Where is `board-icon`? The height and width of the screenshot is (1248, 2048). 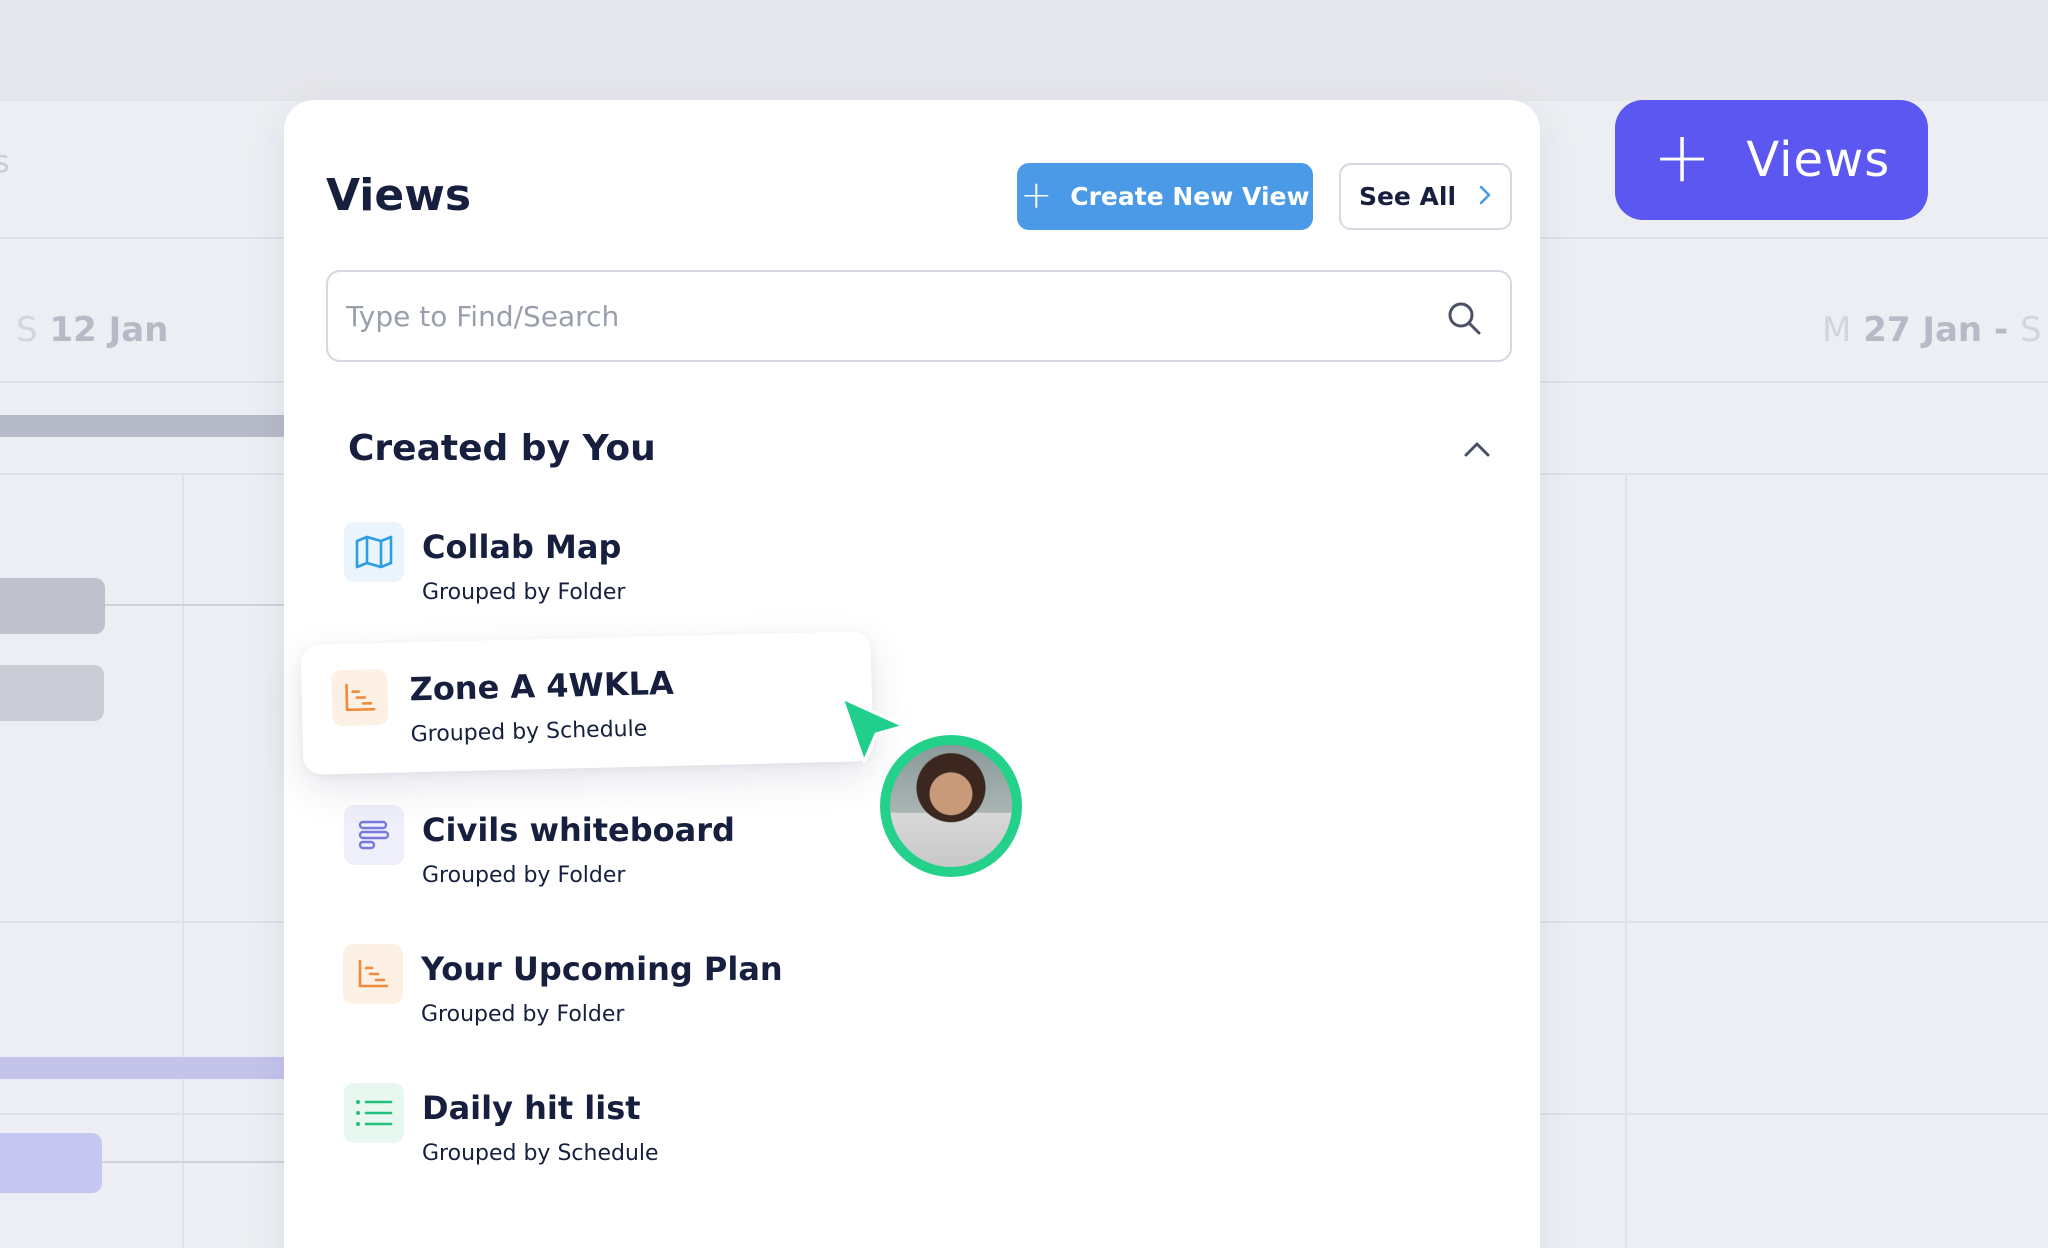 board-icon is located at coordinates (374, 835).